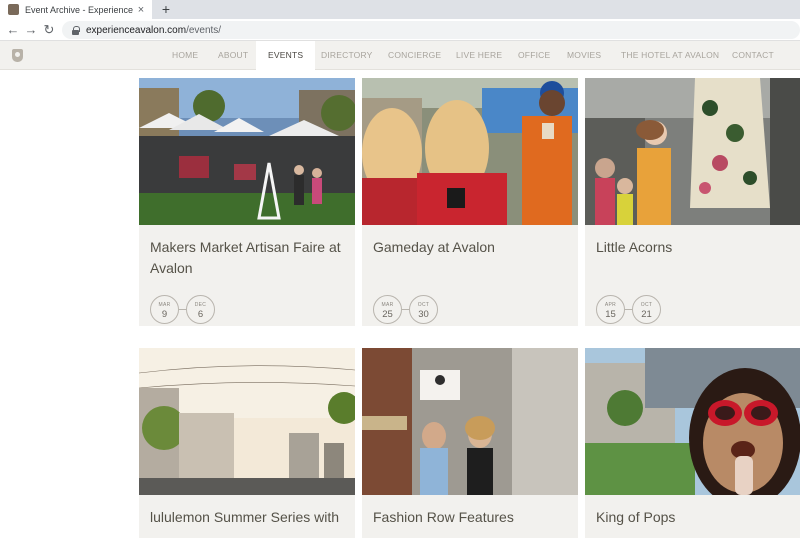 This screenshot has height=538, width=800. What do you see at coordinates (250, 258) in the screenshot?
I see `event-title: Makers Market Artisan Faire at Avalon` at bounding box center [250, 258].